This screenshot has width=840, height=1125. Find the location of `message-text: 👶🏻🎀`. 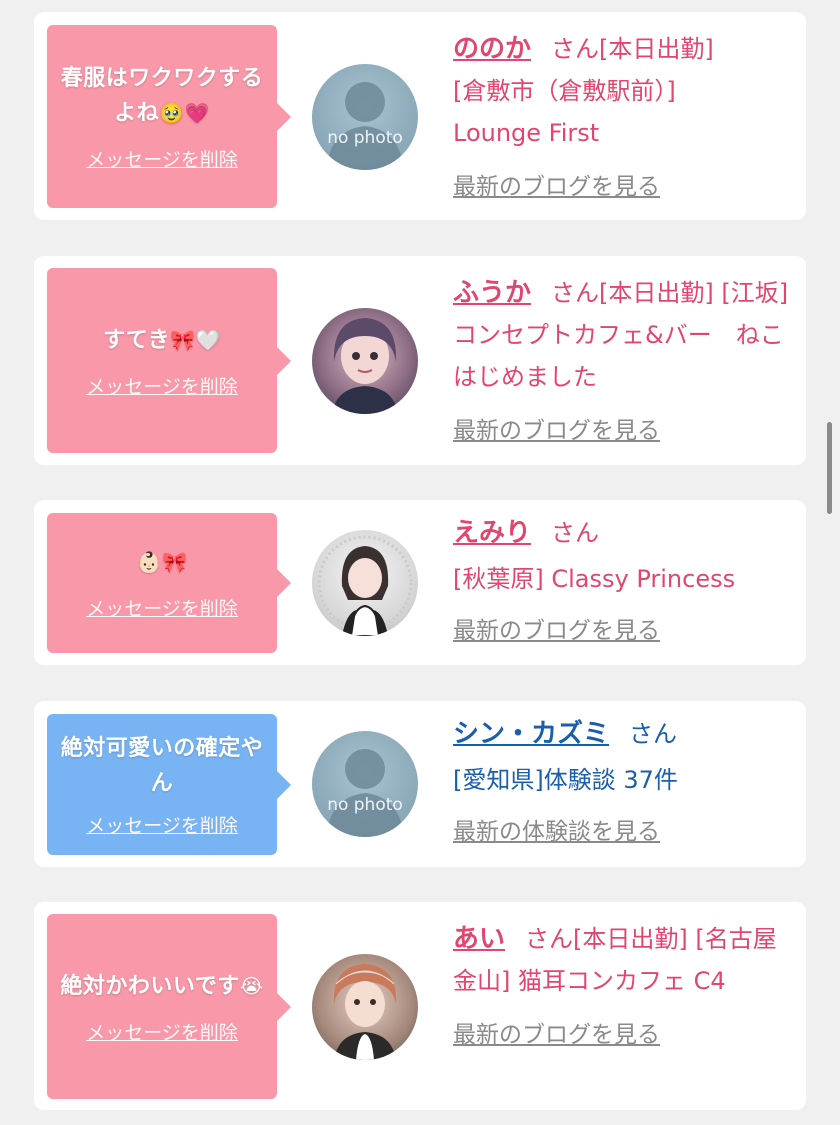

message-text: 👶🏻🎀 is located at coordinates (162, 562).